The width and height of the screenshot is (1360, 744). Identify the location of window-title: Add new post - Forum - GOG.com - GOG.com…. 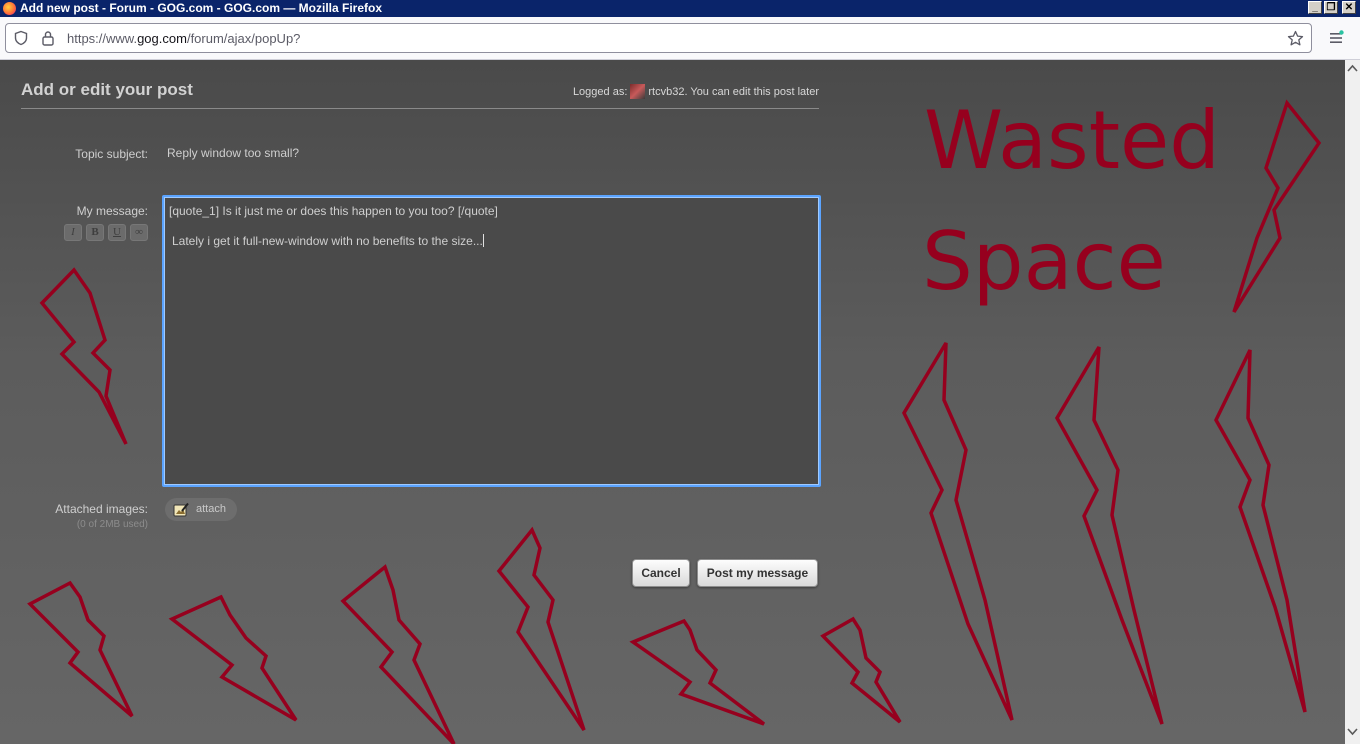
(201, 8).